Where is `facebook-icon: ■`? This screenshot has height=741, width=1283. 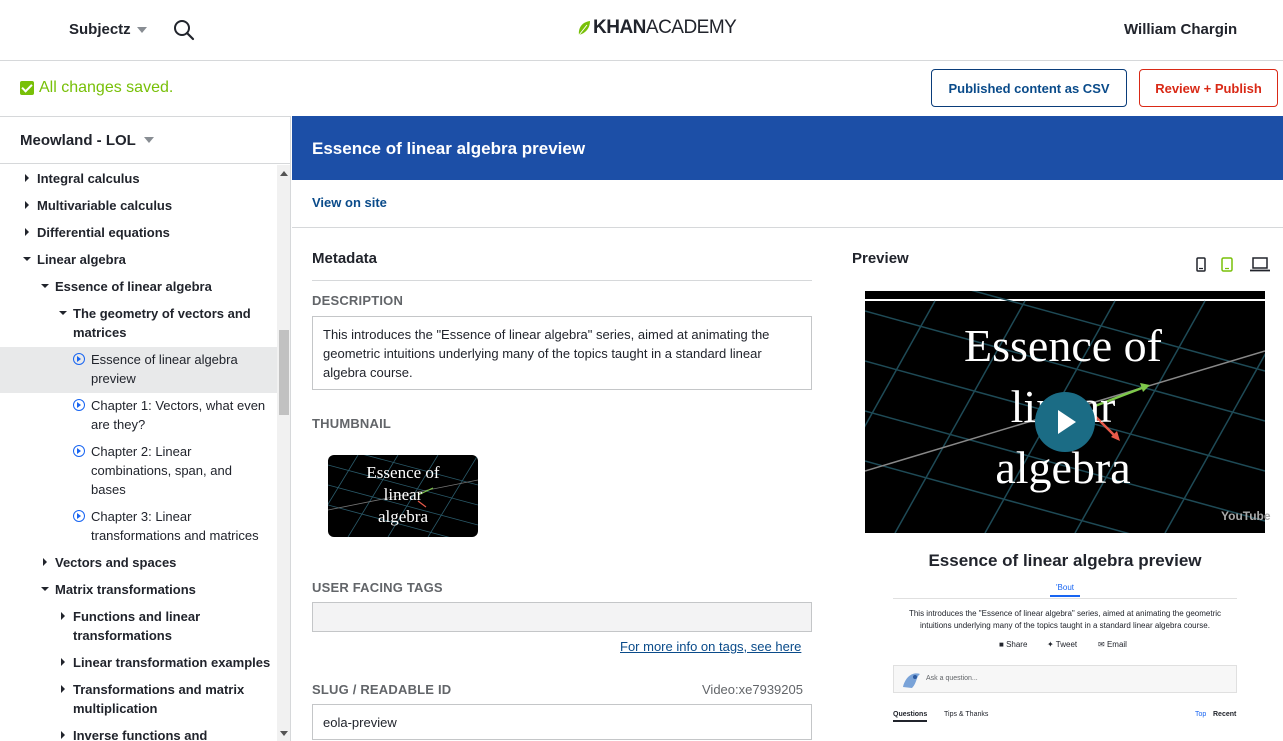 facebook-icon: ■ is located at coordinates (1003, 644).